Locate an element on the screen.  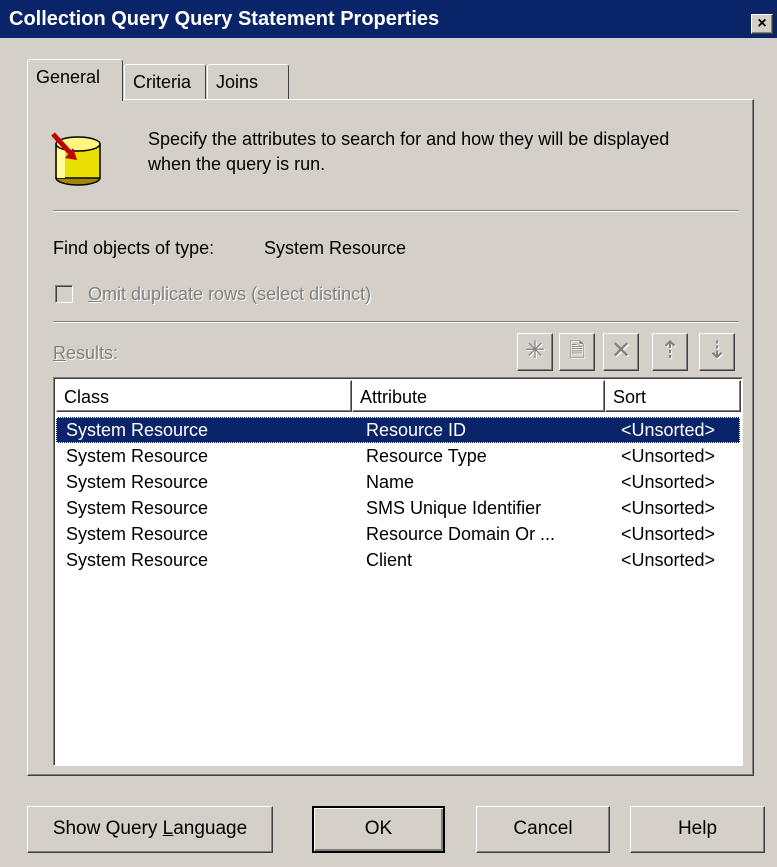
attribute-cell: Resource Type is located at coordinates (426, 456).